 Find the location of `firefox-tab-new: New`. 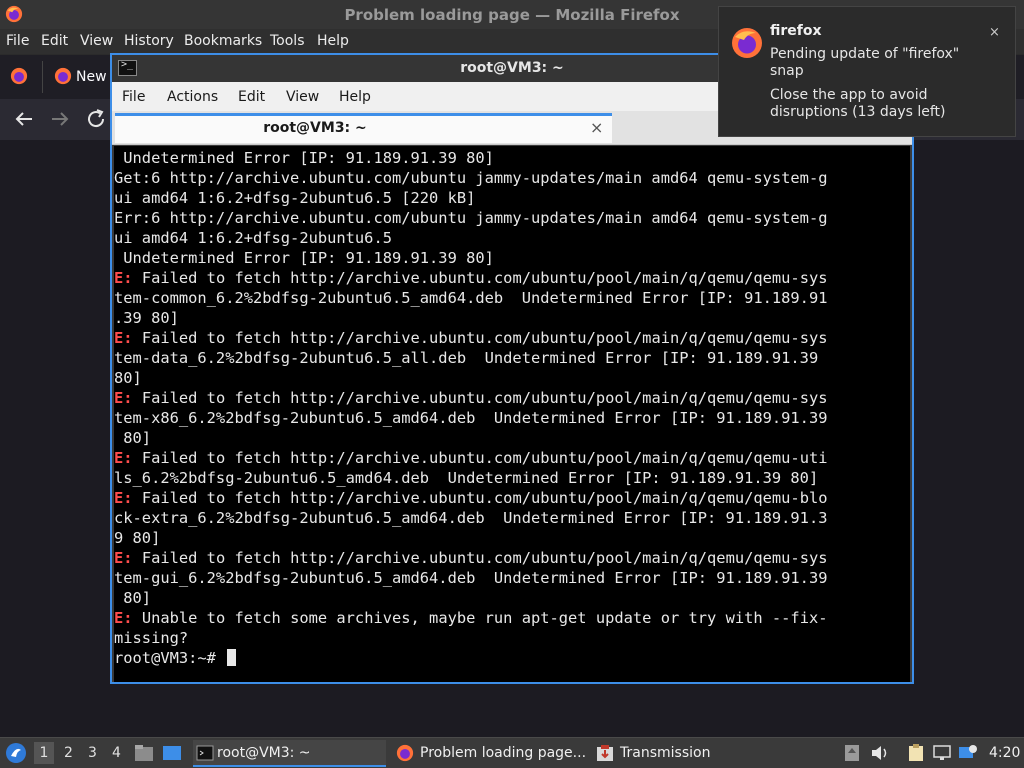

firefox-tab-new: New is located at coordinates (79, 77).